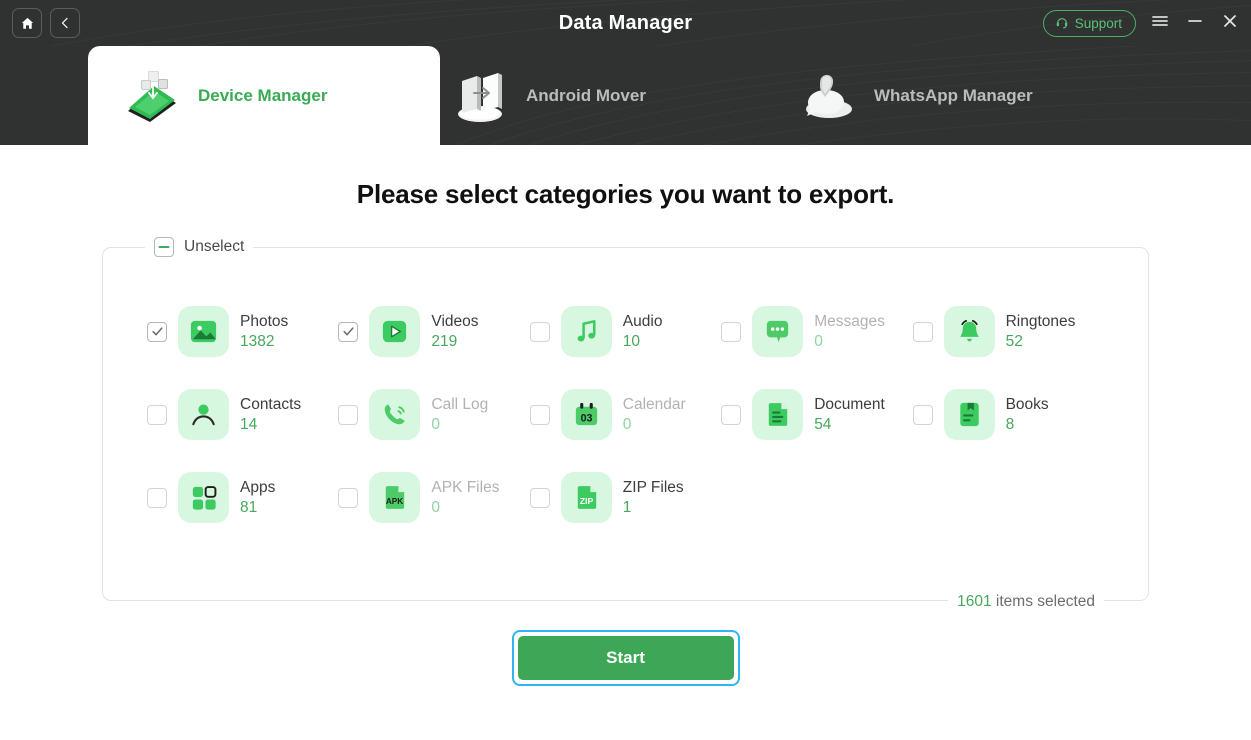 Image resolution: width=1251 pixels, height=740 pixels. What do you see at coordinates (481, 96) in the screenshot?
I see `folder-transfer-icon` at bounding box center [481, 96].